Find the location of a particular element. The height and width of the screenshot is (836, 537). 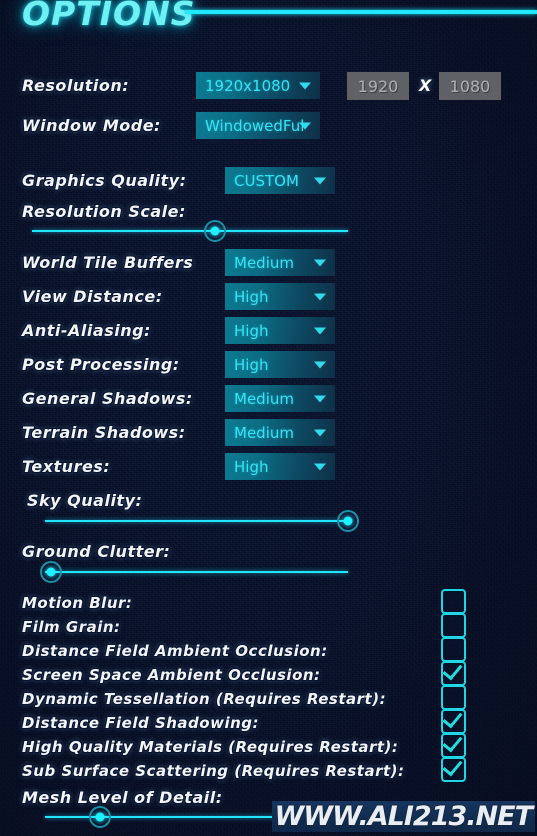

label-ground-clutter: Ground Clutter: is located at coordinates (96, 551).